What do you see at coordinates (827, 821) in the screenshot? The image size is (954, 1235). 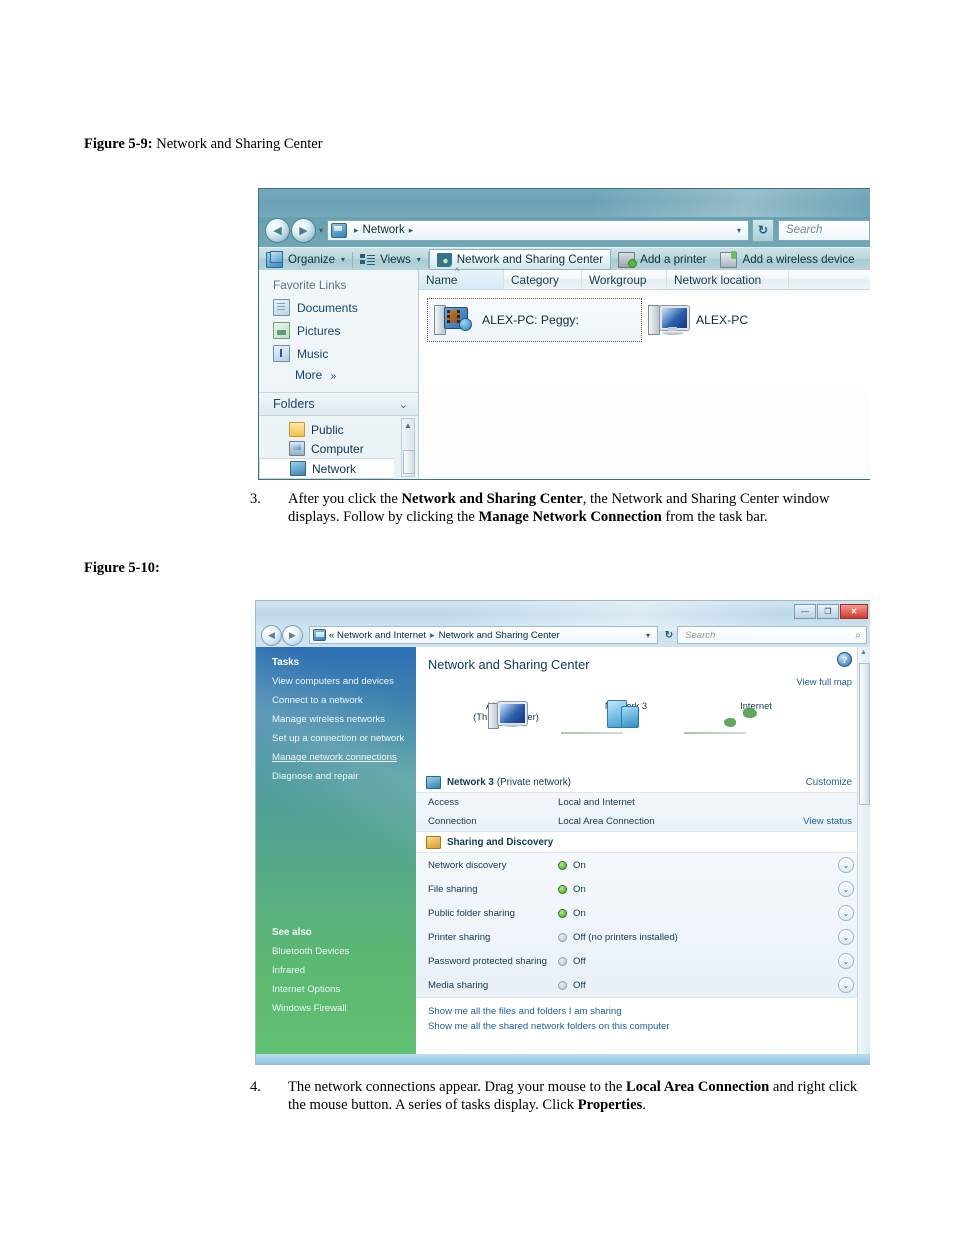 I see `view-status-link: View status` at bounding box center [827, 821].